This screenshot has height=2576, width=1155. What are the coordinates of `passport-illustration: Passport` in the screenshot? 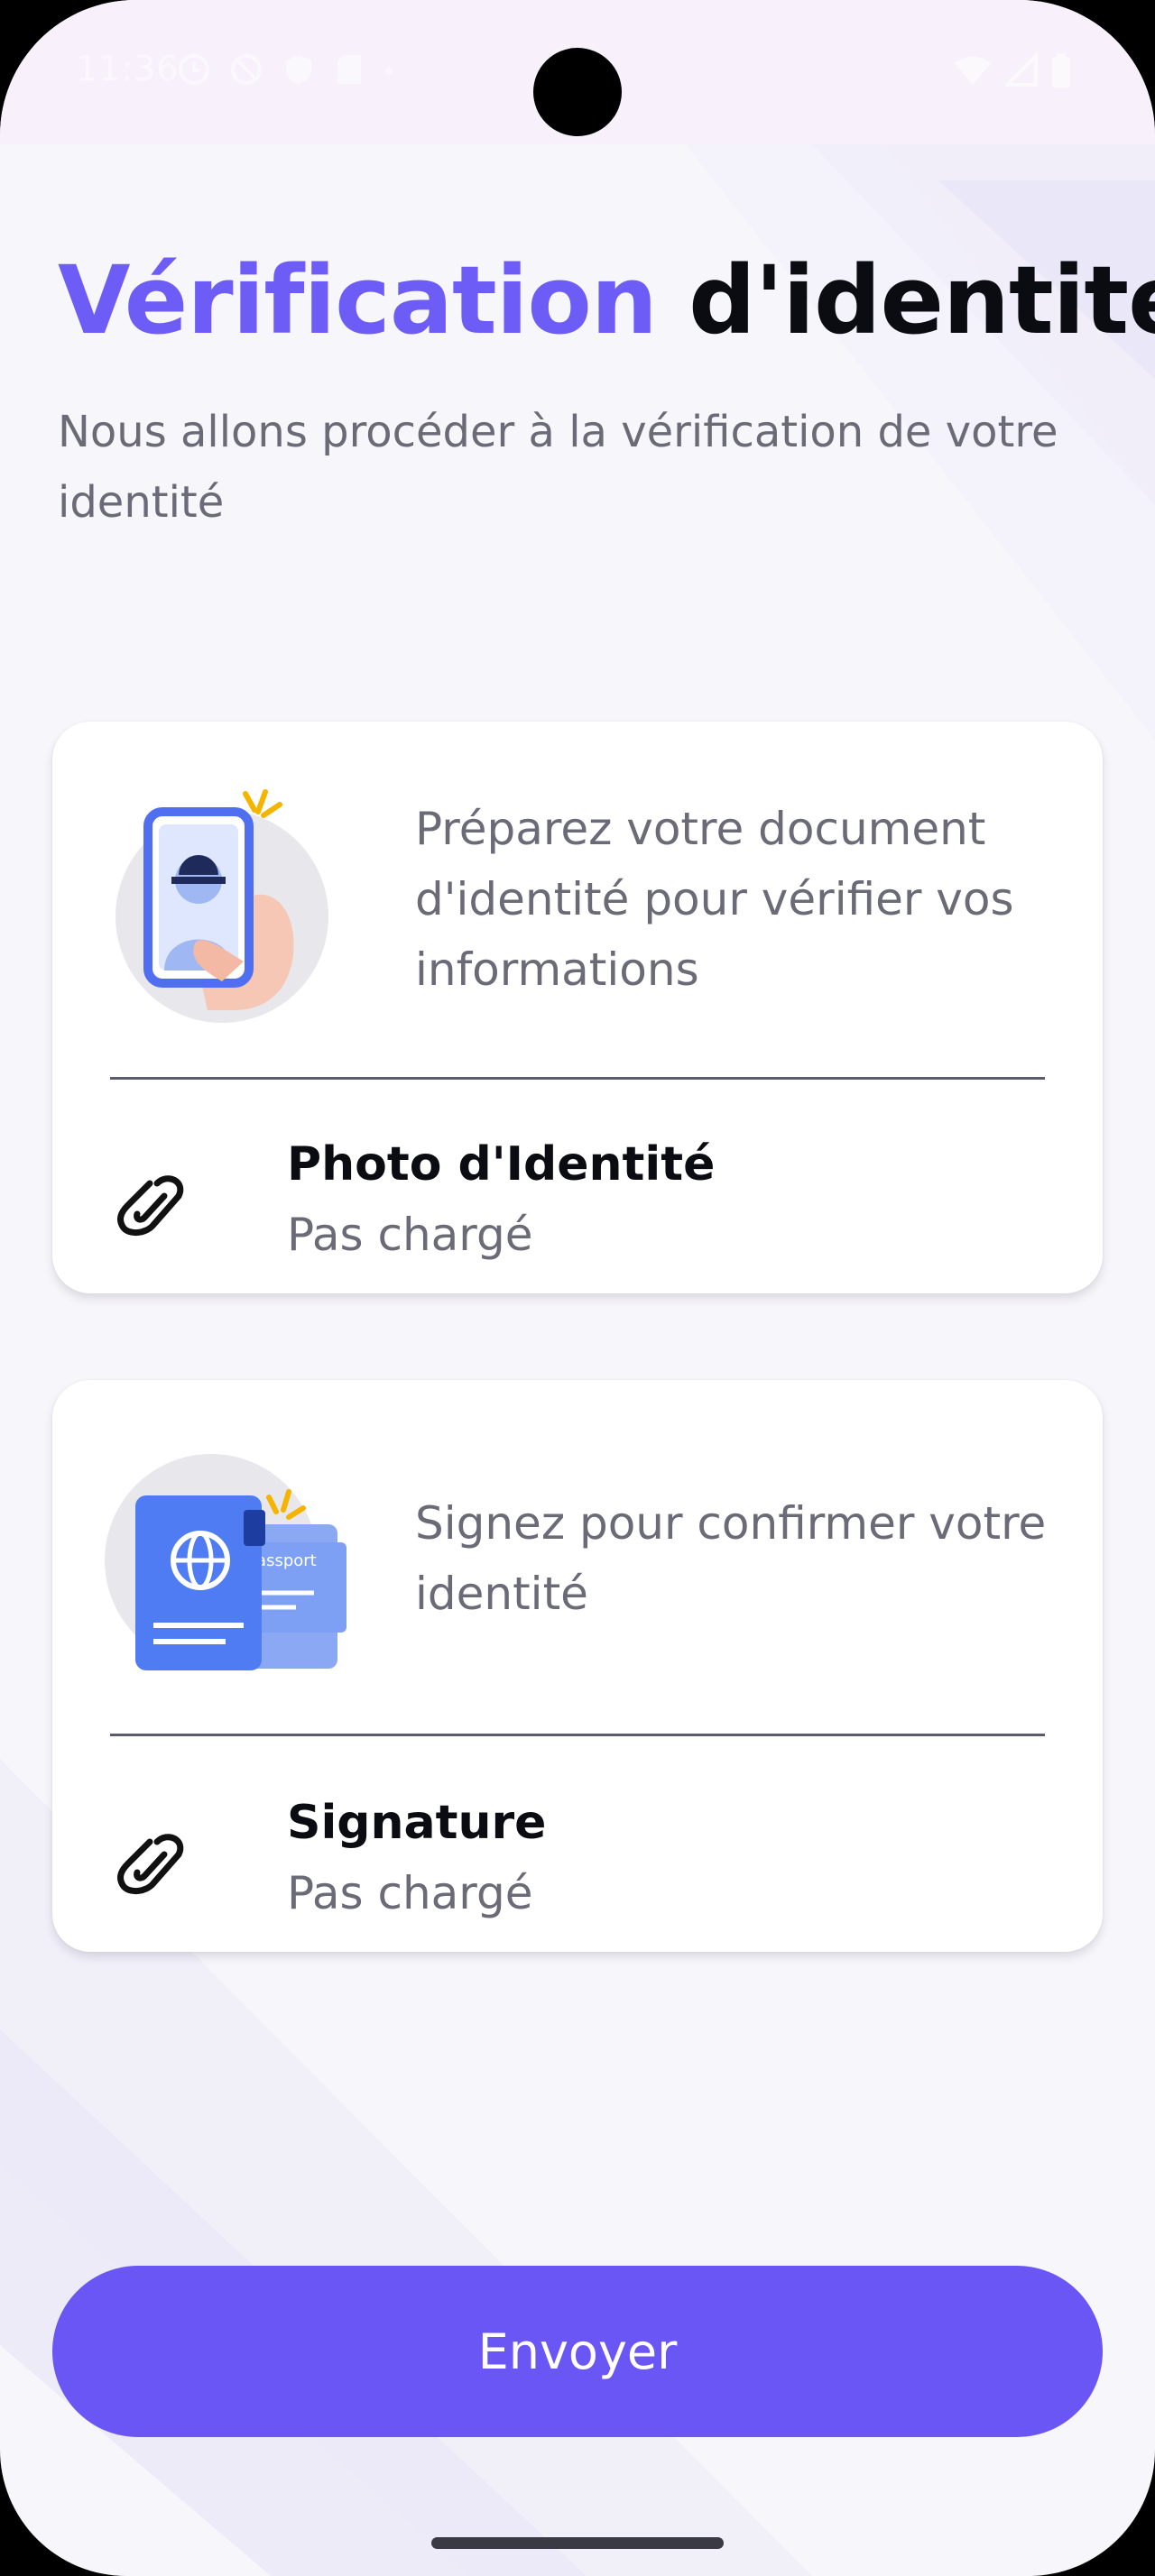 It's located at (225, 1562).